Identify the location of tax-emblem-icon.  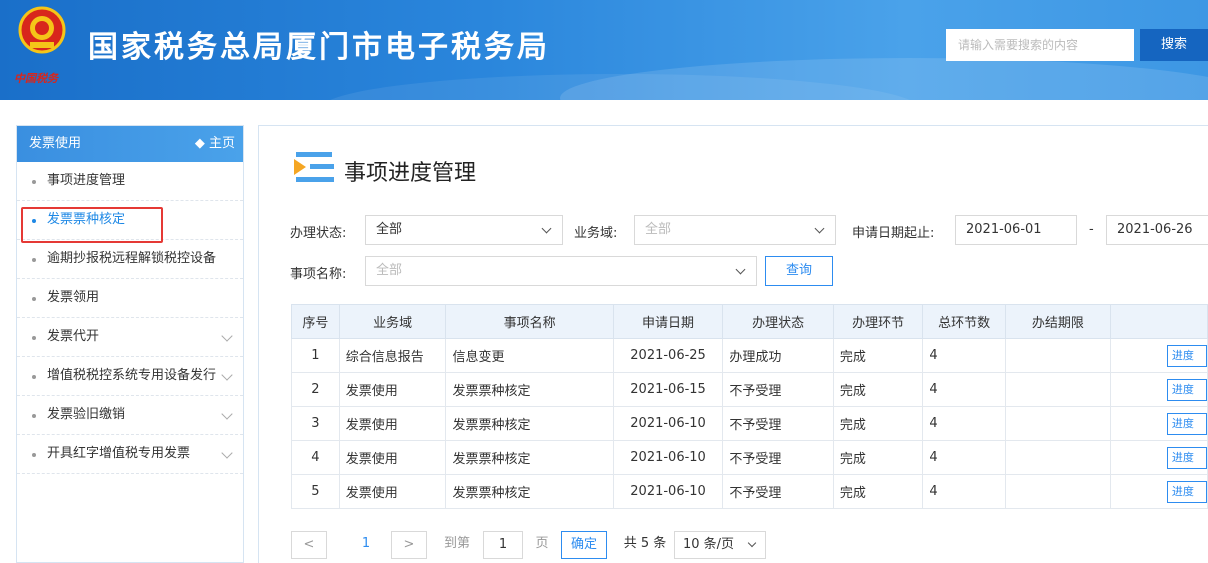
(42, 30).